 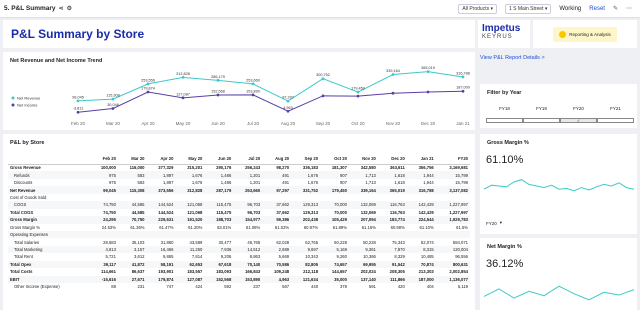 I want to click on net-margin-title: Net Margin %, so click(x=504, y=247).